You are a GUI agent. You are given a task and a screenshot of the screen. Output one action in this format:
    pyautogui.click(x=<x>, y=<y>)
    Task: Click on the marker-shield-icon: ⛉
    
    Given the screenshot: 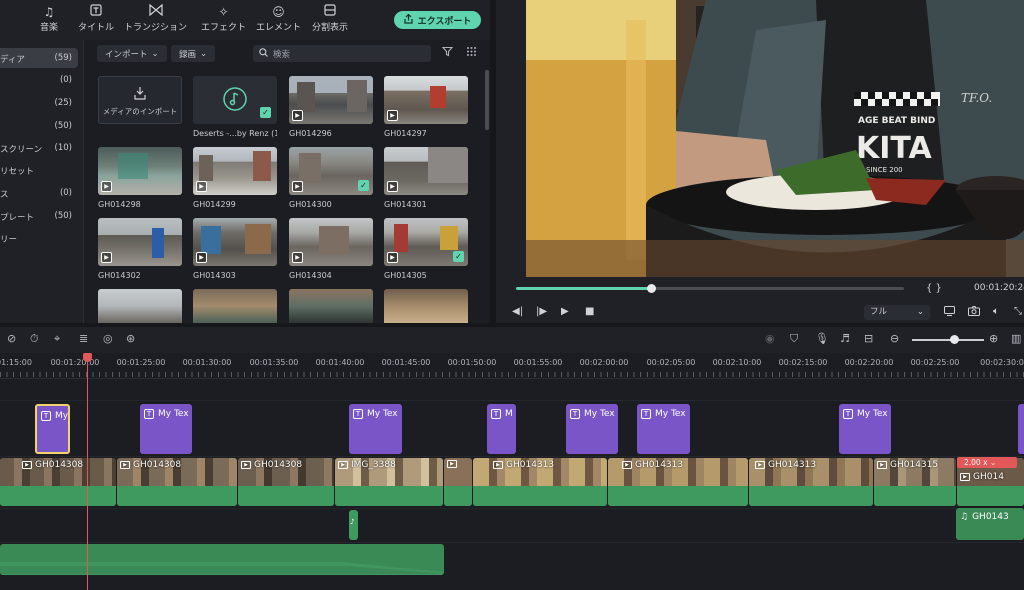 What is the action you would take?
    pyautogui.click(x=794, y=339)
    